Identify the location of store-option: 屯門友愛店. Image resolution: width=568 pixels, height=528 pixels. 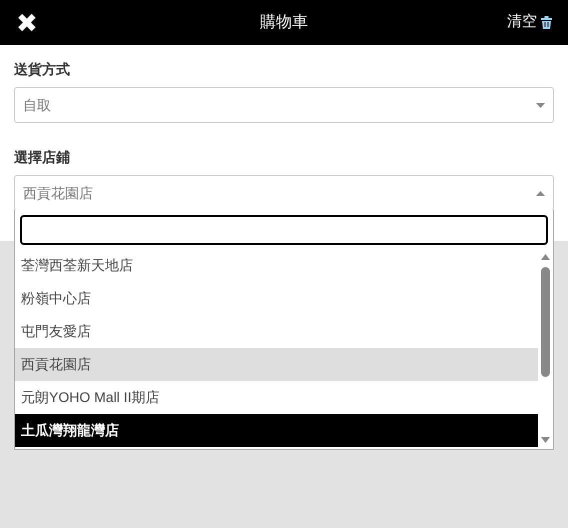
(276, 331).